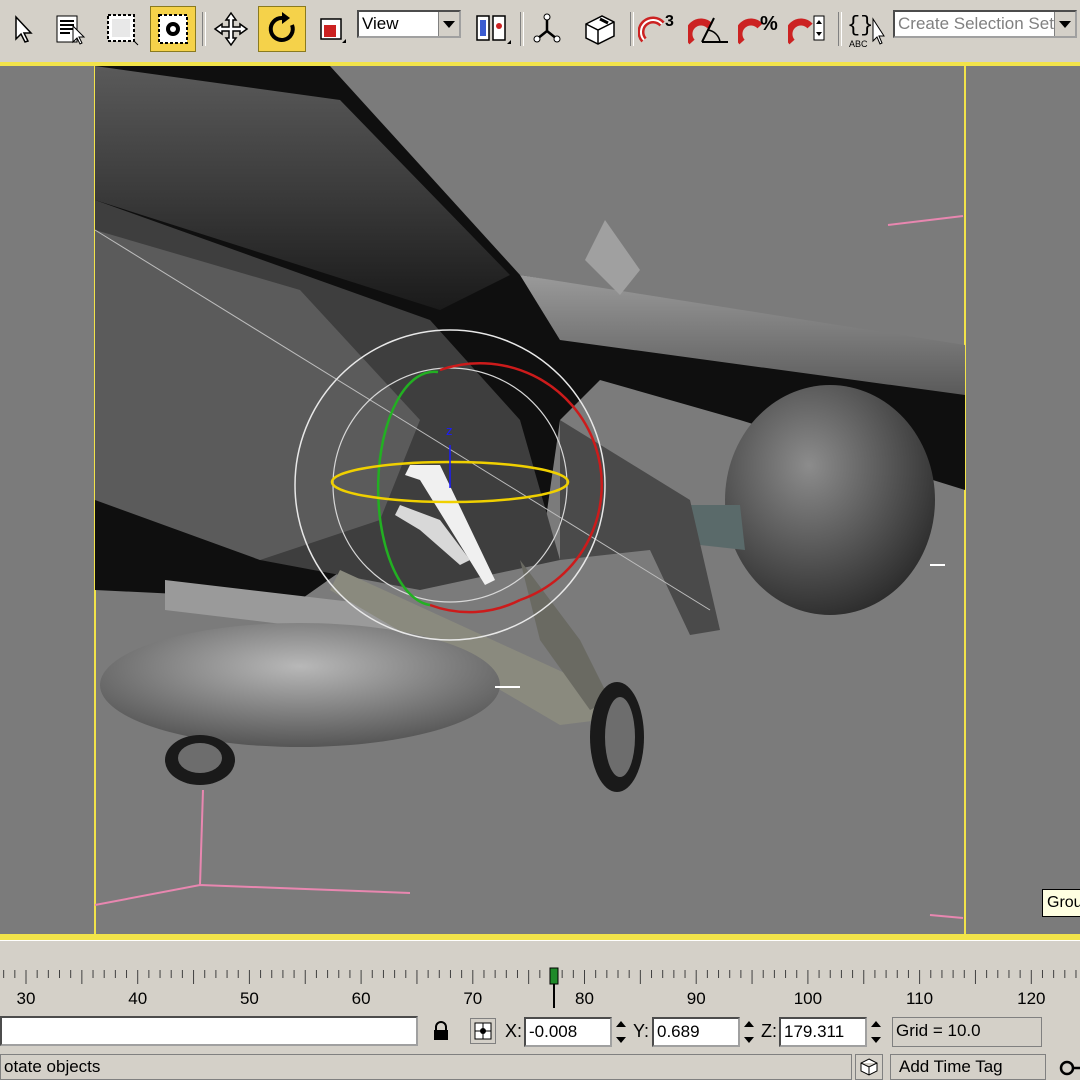  I want to click on time-tag-button, so click(869, 1067).